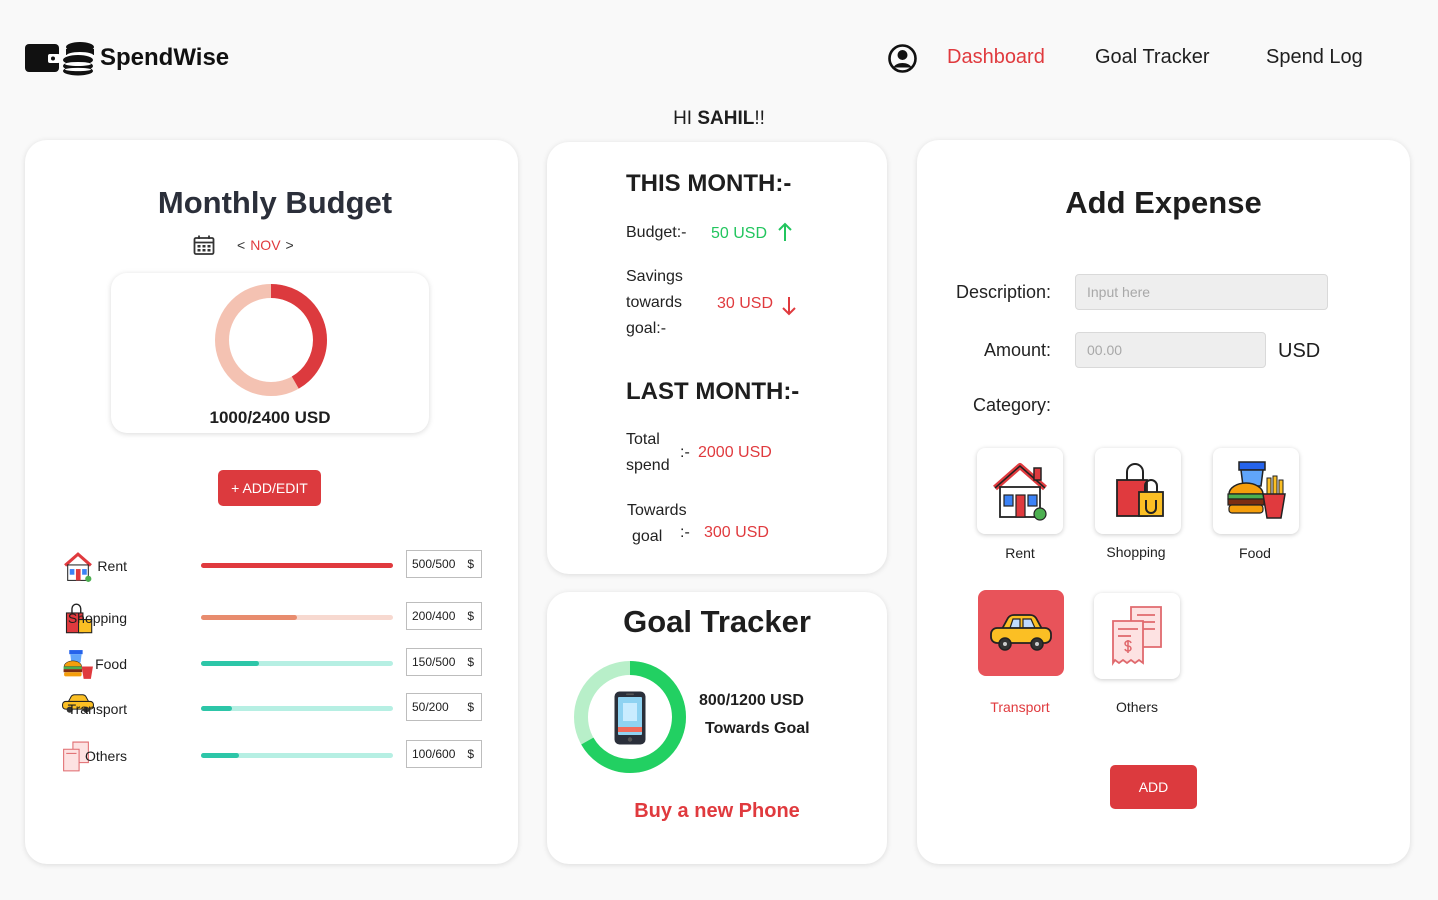 The height and width of the screenshot is (900, 1438). What do you see at coordinates (647, 536) in the screenshot?
I see `towards-goal-label-line2: goal` at bounding box center [647, 536].